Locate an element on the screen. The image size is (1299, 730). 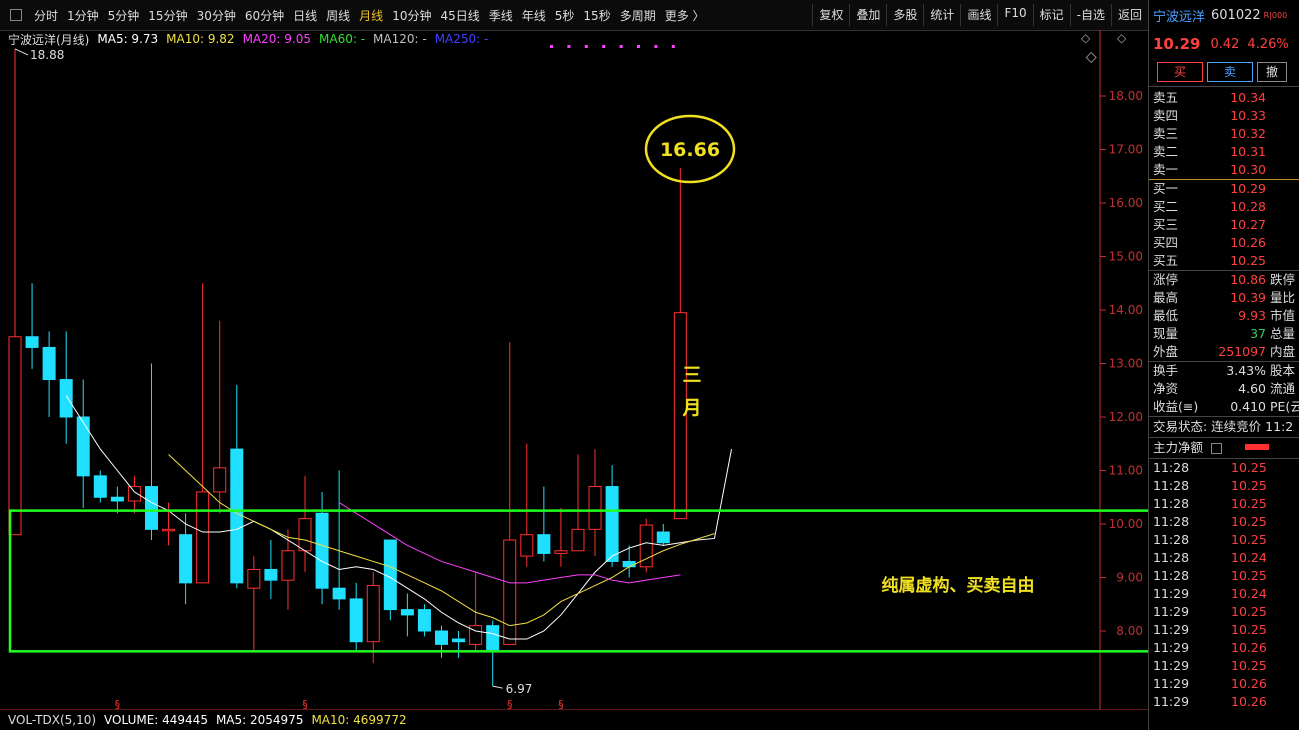
annotation-yue: 月 is located at coordinates (691, 408).